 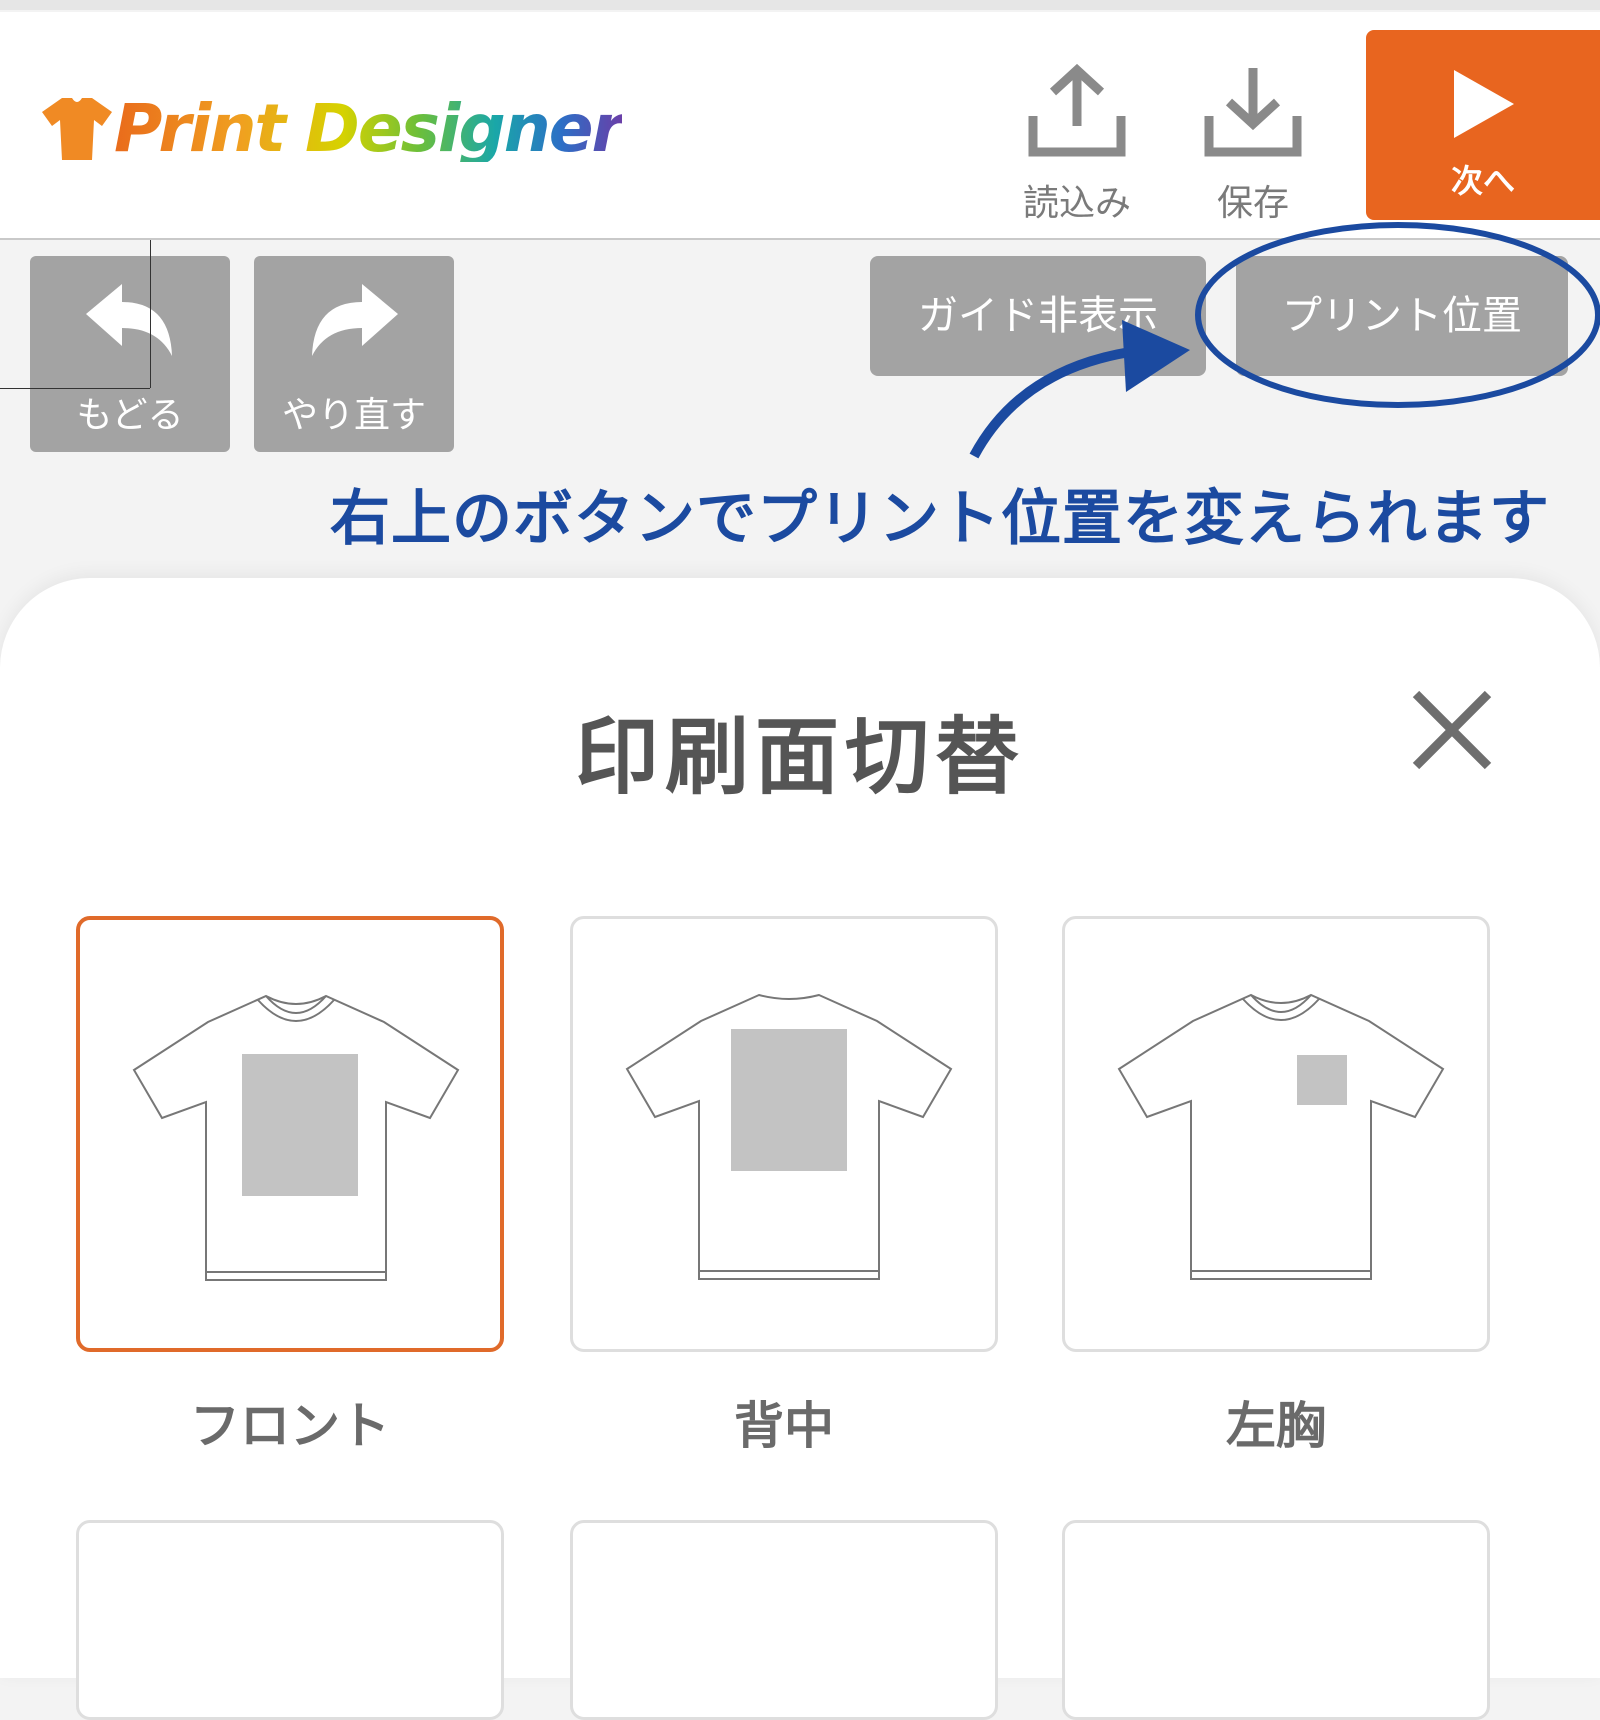 I want to click on print-area-left-chest, so click(x=1322, y=1080).